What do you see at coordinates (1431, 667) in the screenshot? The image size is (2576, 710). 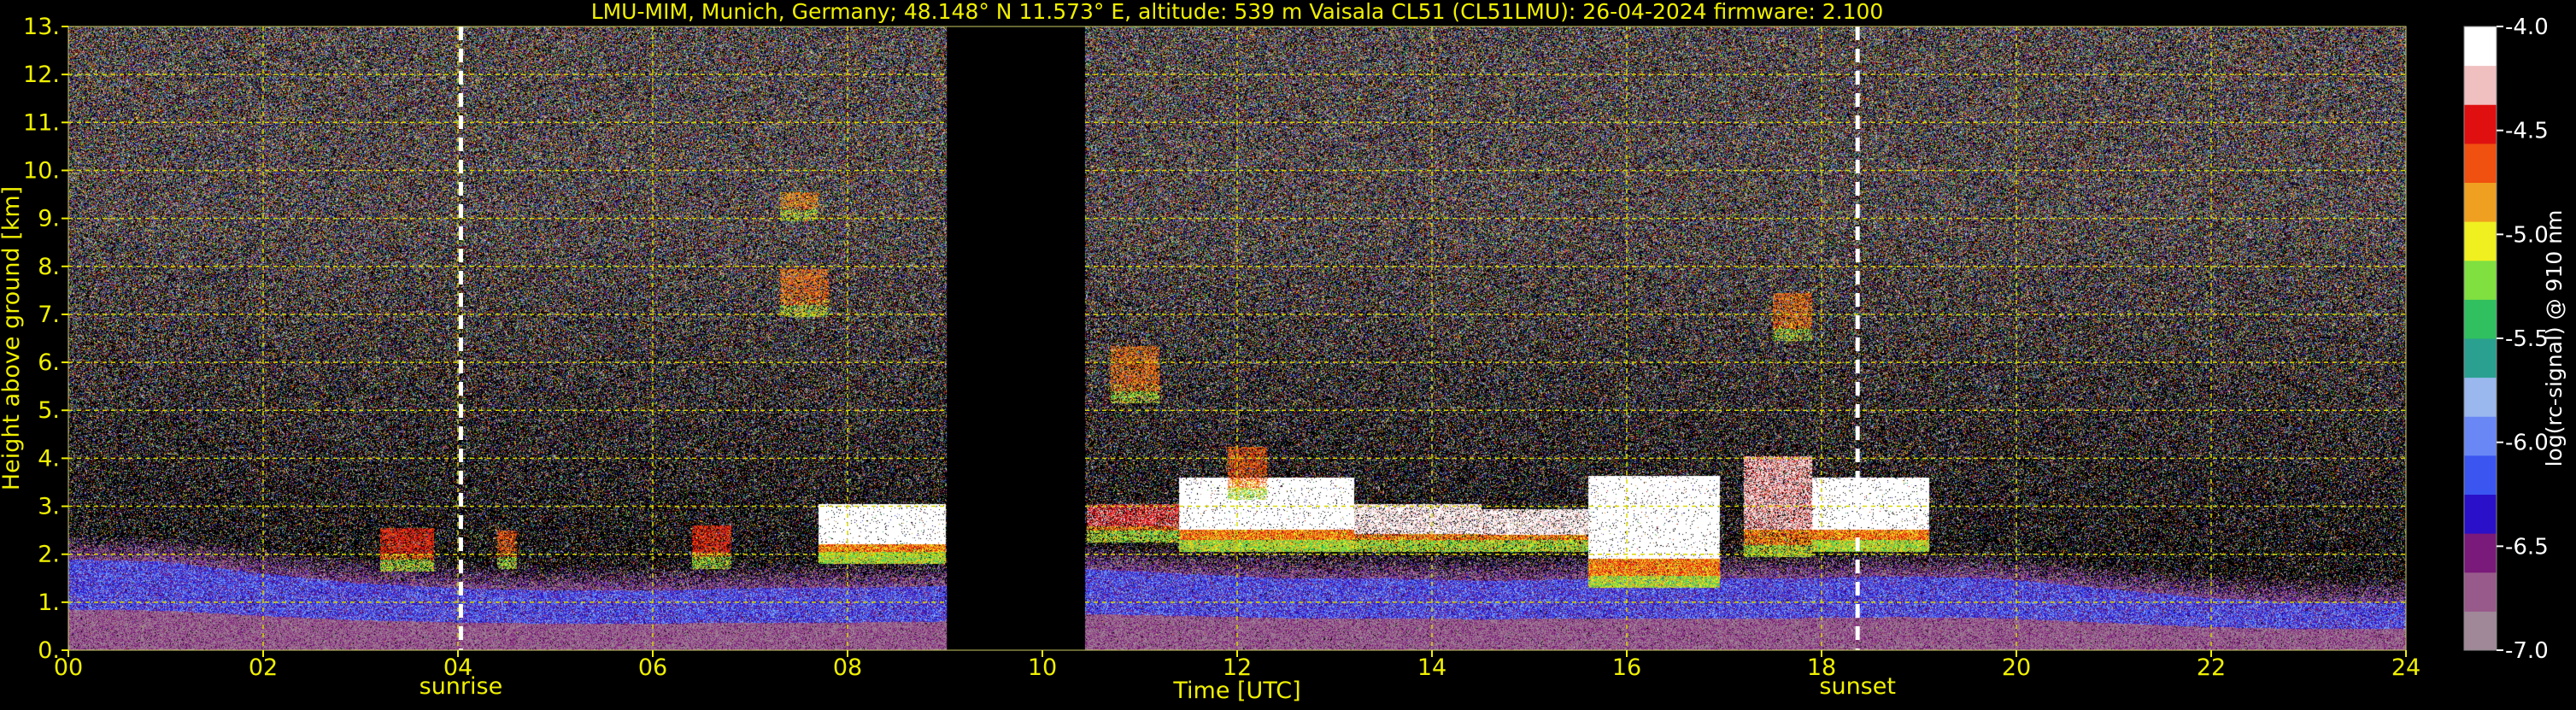 I see `x-tick-label-14: 14` at bounding box center [1431, 667].